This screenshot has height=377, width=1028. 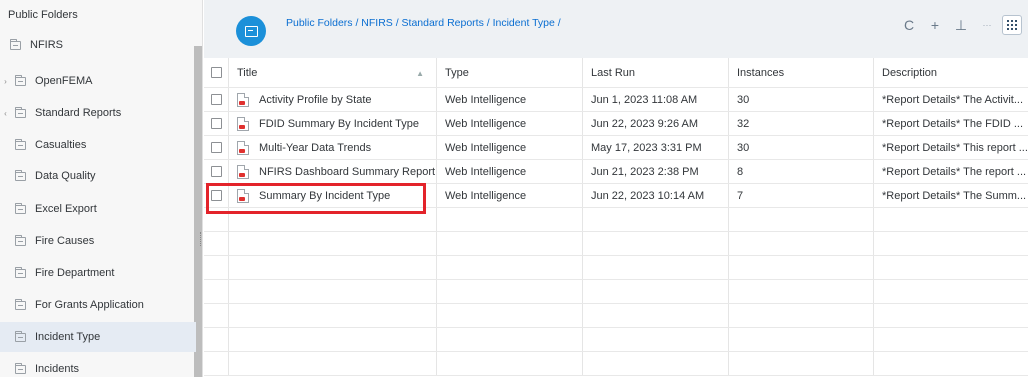 I want to click on cell-instances: 7, so click(x=801, y=195).